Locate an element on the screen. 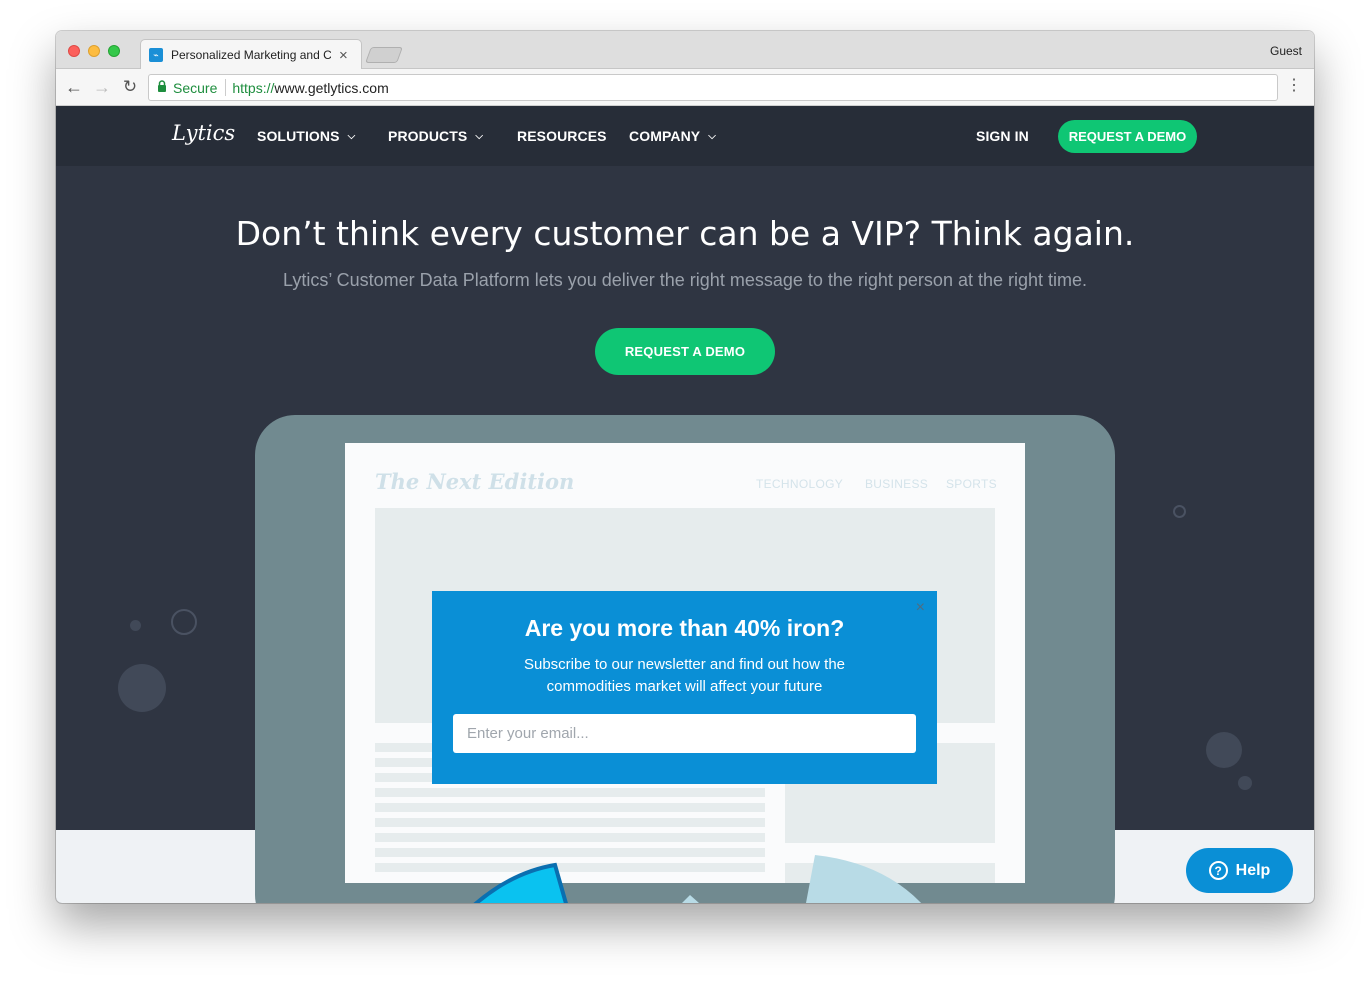  nav-solutions: SOLUTIONS ⌵ is located at coordinates (306, 136).